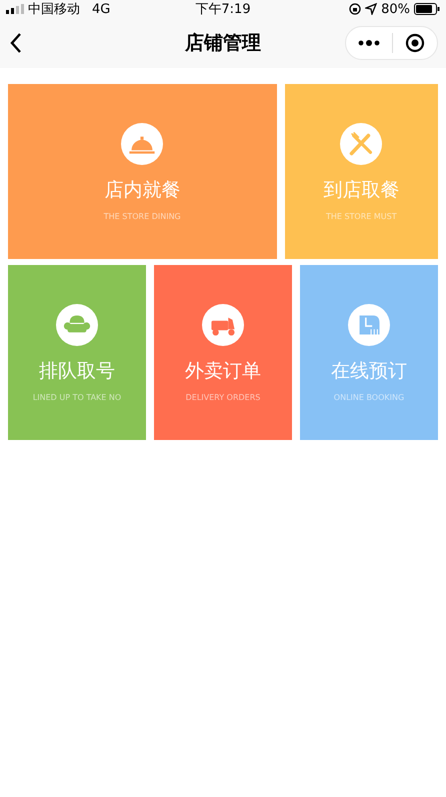 The width and height of the screenshot is (446, 797). I want to click on tile-subtitle: ONLINE BOOKING, so click(369, 397).